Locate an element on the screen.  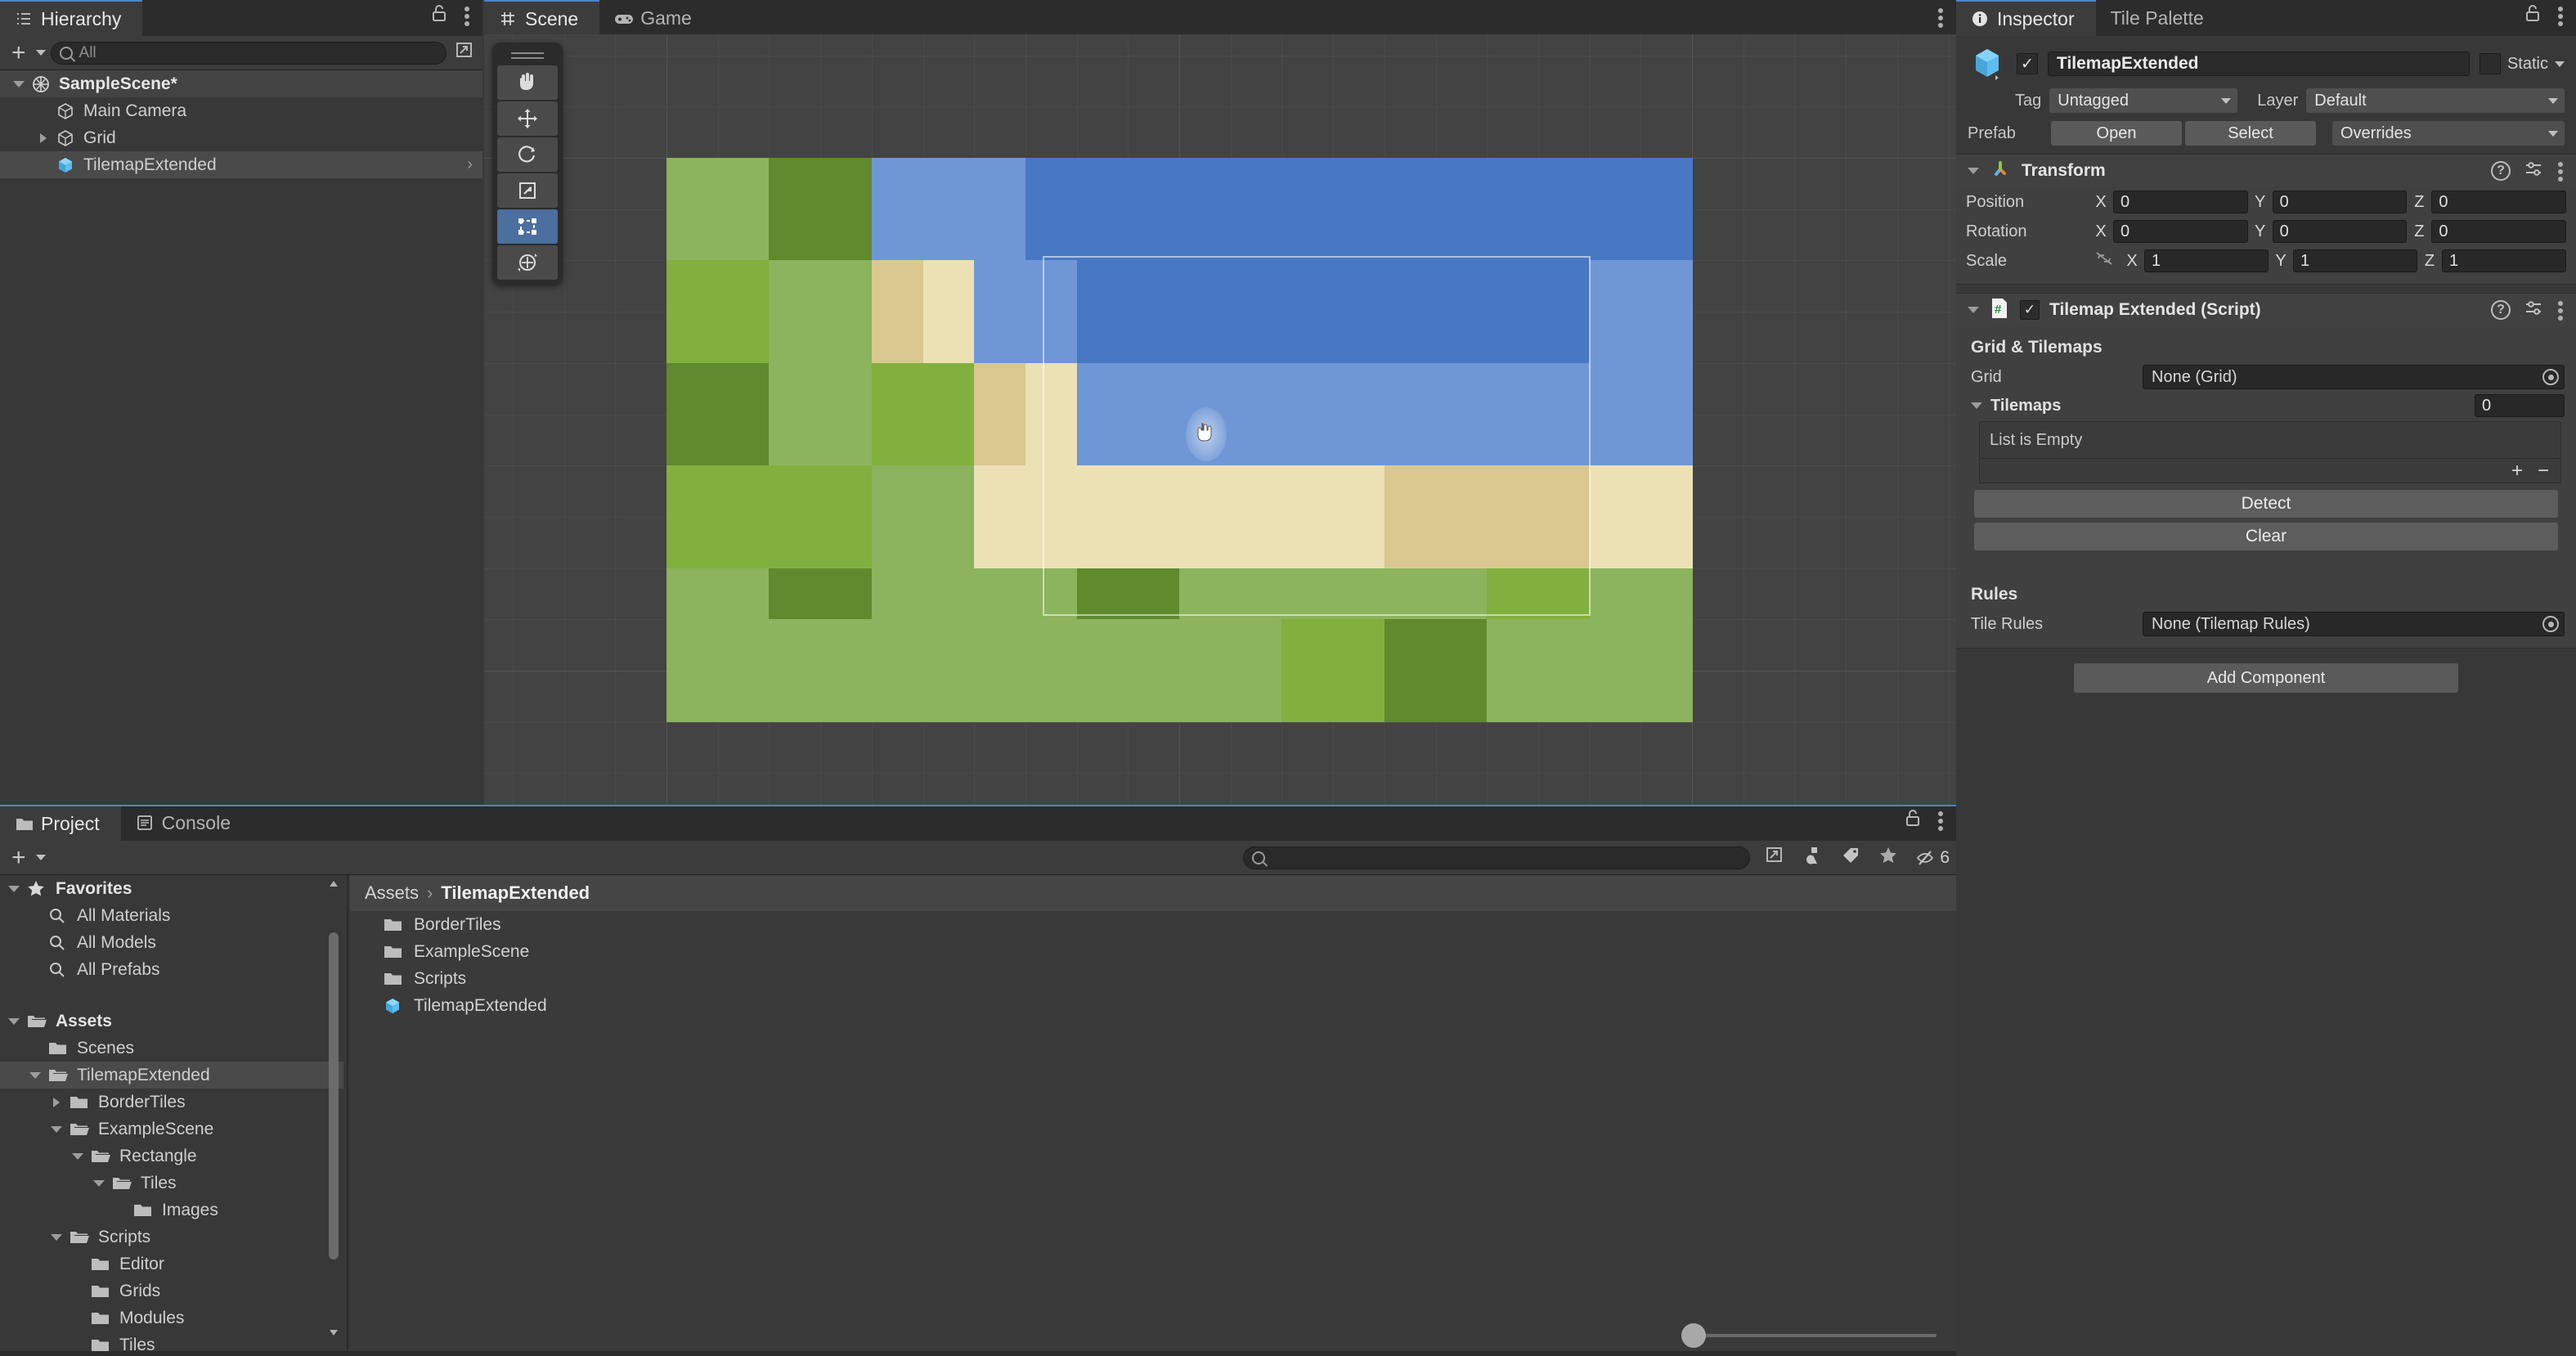
scale-z-field: 1 is located at coordinates (2504, 260).